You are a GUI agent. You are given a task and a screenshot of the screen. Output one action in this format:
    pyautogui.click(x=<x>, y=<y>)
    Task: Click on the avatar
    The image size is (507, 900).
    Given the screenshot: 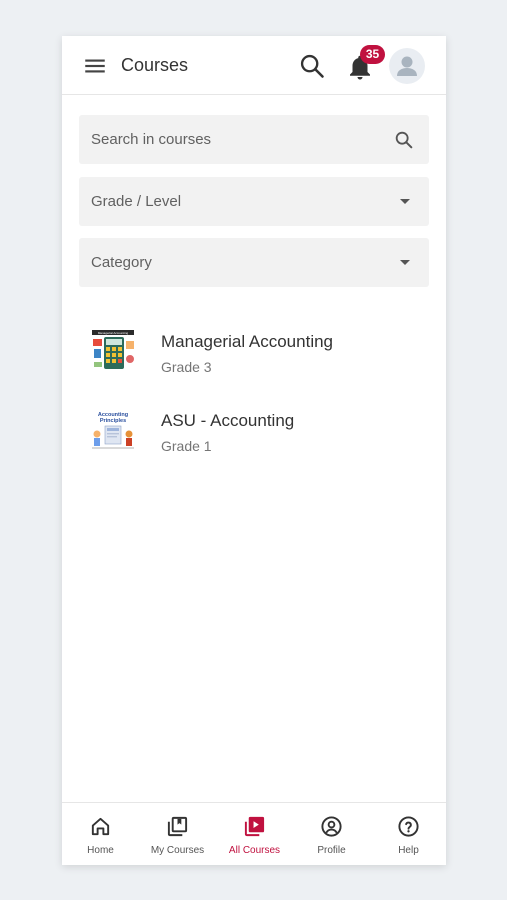 What is the action you would take?
    pyautogui.click(x=407, y=66)
    